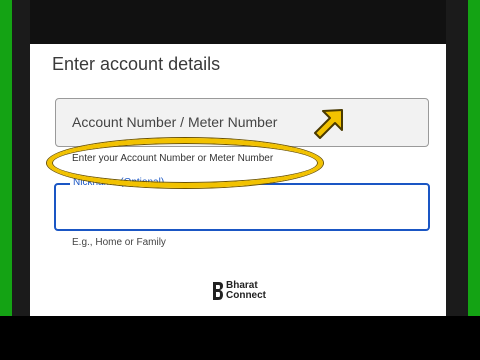 The image size is (480, 360). What do you see at coordinates (240, 338) in the screenshot?
I see `bottom-black-bar` at bounding box center [240, 338].